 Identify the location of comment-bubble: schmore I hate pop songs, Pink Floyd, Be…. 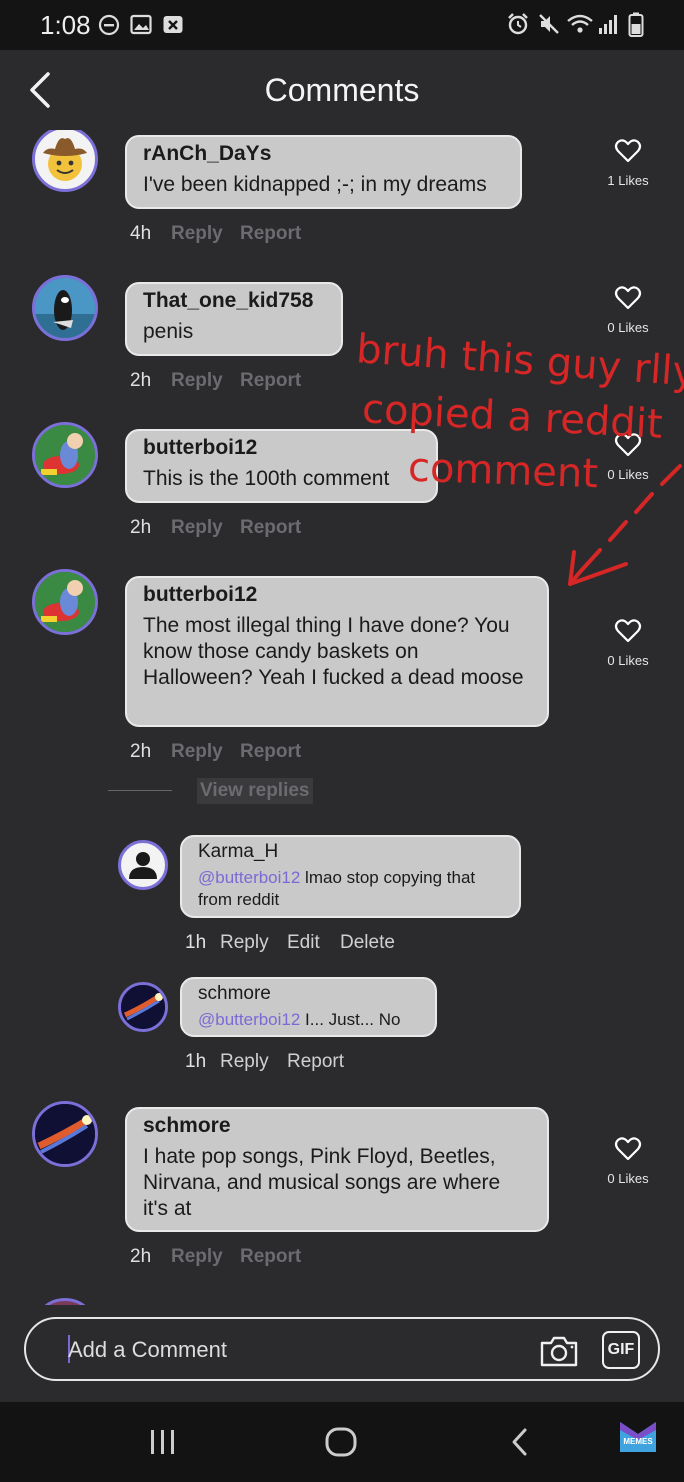
(337, 1169).